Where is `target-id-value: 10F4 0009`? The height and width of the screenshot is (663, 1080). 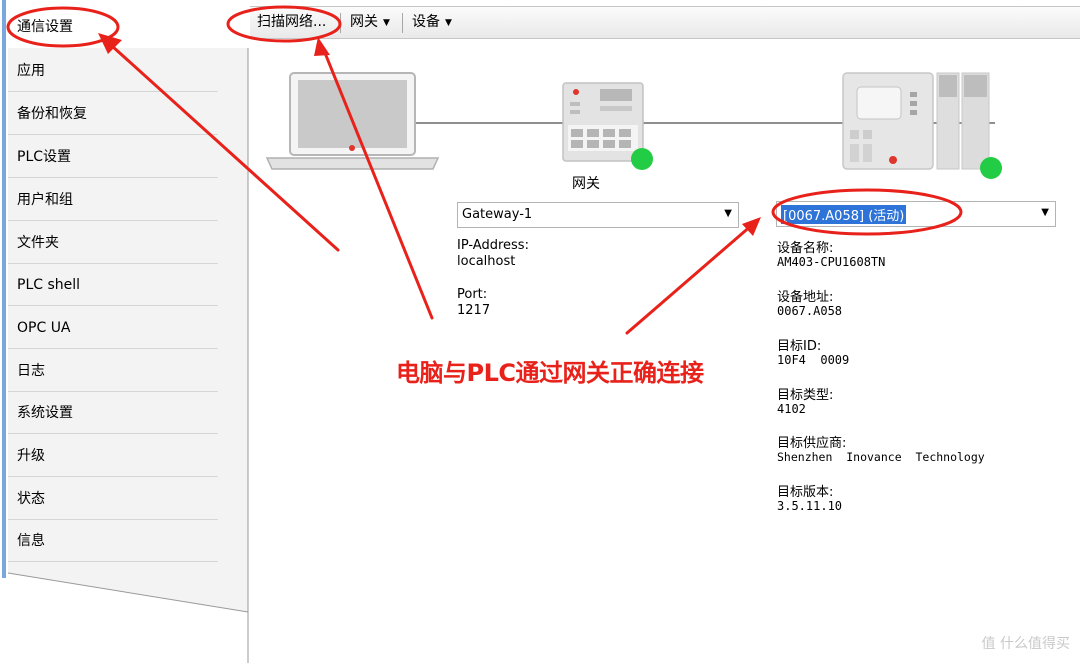 target-id-value: 10F4 0009 is located at coordinates (813, 360).